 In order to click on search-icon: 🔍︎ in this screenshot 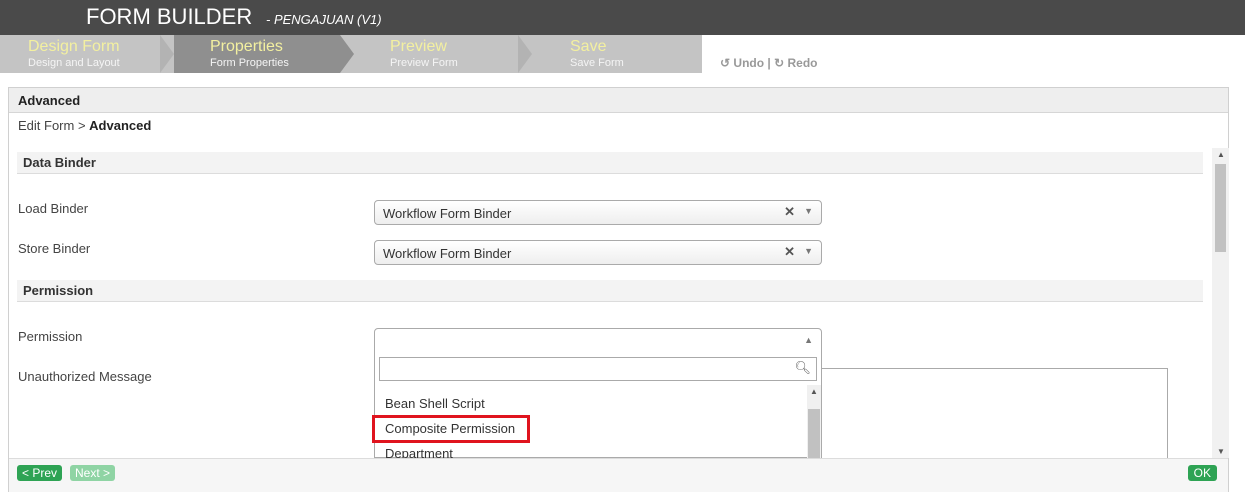, I will do `click(802, 367)`.